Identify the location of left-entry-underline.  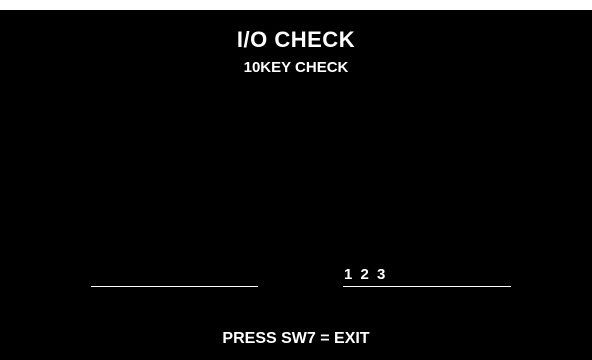
(174, 286).